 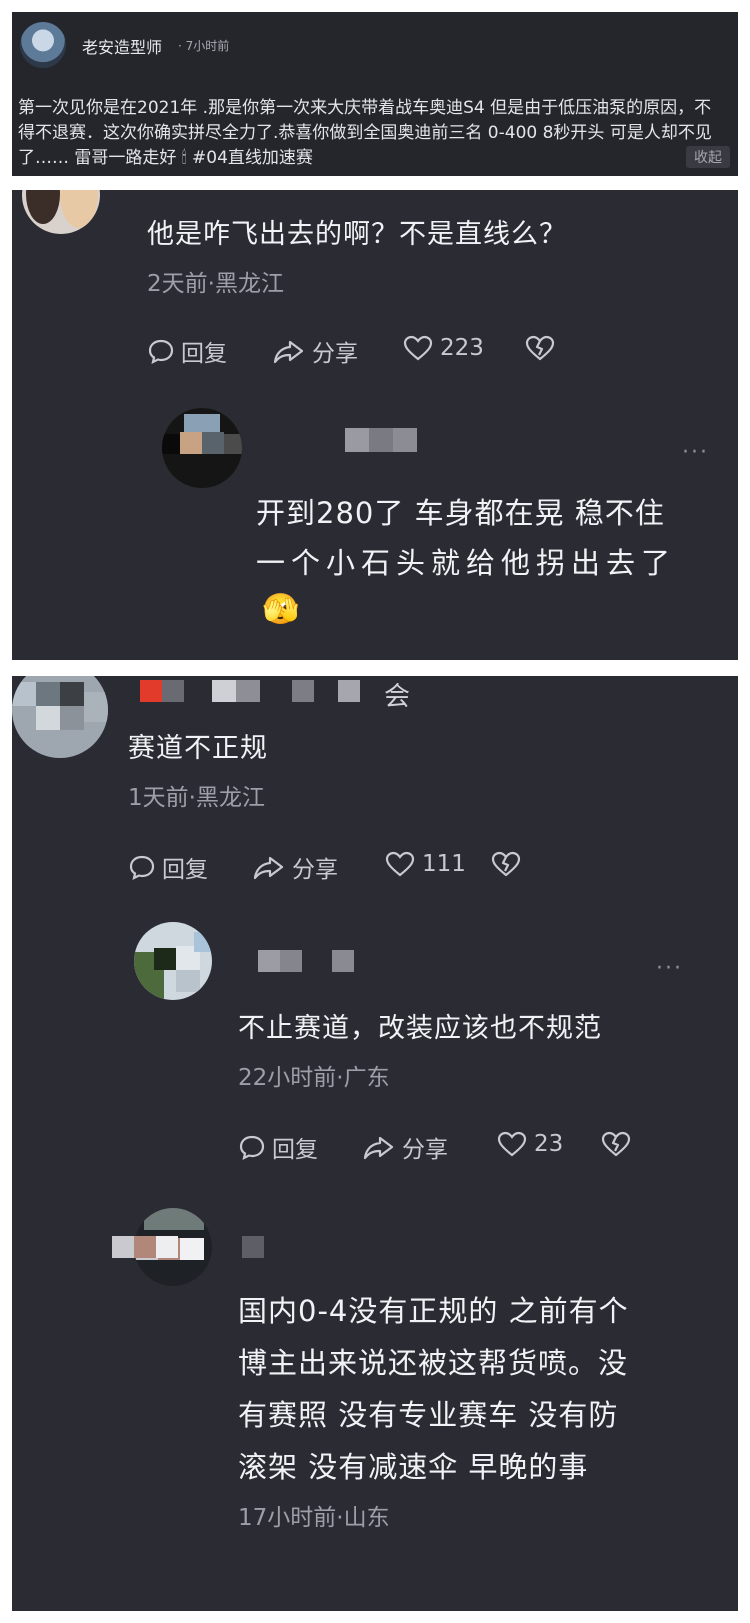 I want to click on comment-meta: 1天前·黑龙江, so click(x=196, y=798).